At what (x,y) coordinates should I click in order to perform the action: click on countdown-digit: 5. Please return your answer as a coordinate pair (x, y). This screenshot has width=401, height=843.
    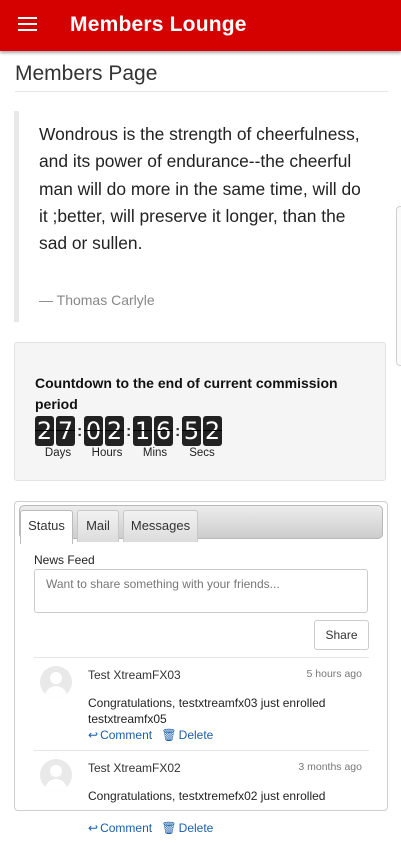
    Looking at the image, I should click on (191, 431).